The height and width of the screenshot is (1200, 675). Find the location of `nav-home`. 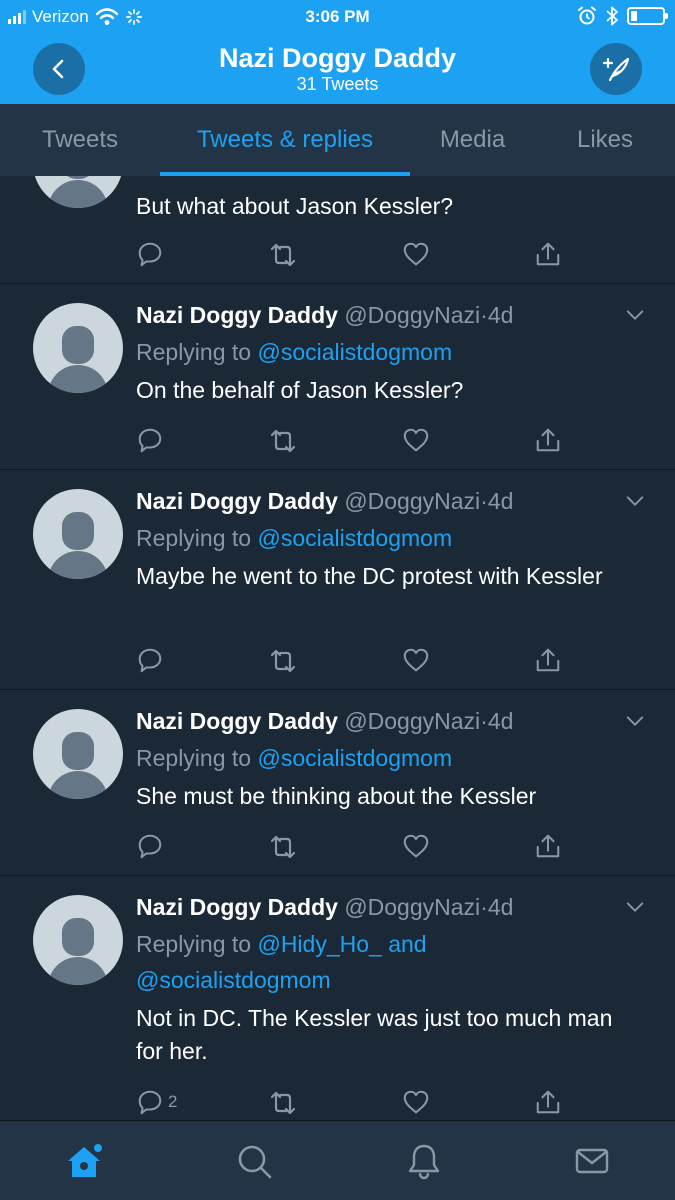

nav-home is located at coordinates (84, 1161).